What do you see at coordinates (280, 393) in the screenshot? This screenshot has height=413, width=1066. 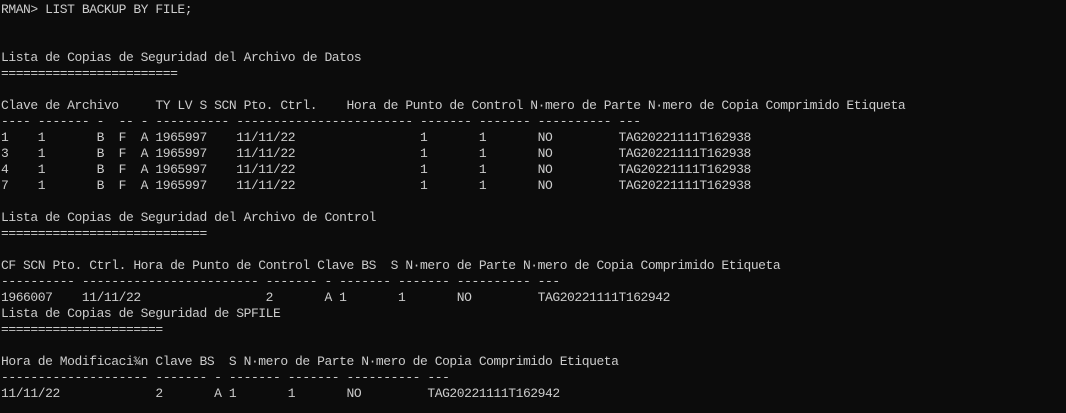 I see `spfile-table-row: 11/11/22 2 A 1 1 NO TAG20221111T162942` at bounding box center [280, 393].